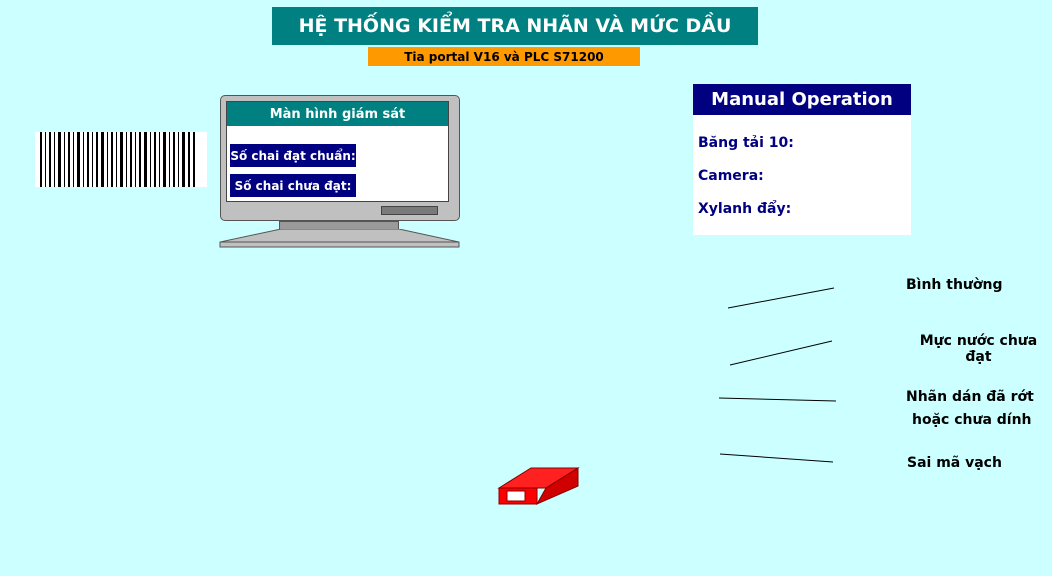 The width and height of the screenshot is (1052, 576). Describe the element at coordinates (731, 176) in the screenshot. I see `camera-label: Camera:` at that location.